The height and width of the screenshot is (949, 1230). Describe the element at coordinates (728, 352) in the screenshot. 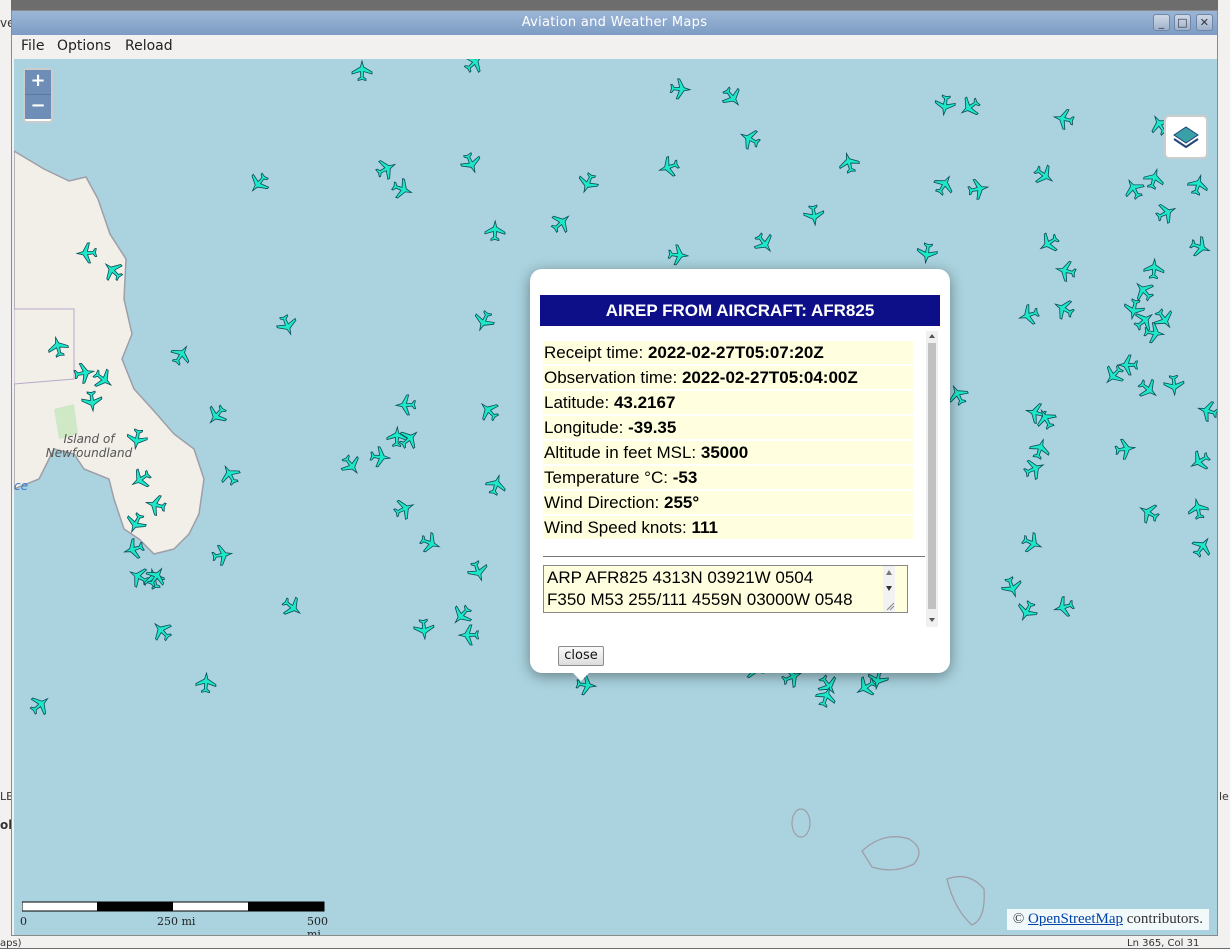

I see `field-receipt-time: Receipt time: 2022-02-27T05:07:20Z` at that location.